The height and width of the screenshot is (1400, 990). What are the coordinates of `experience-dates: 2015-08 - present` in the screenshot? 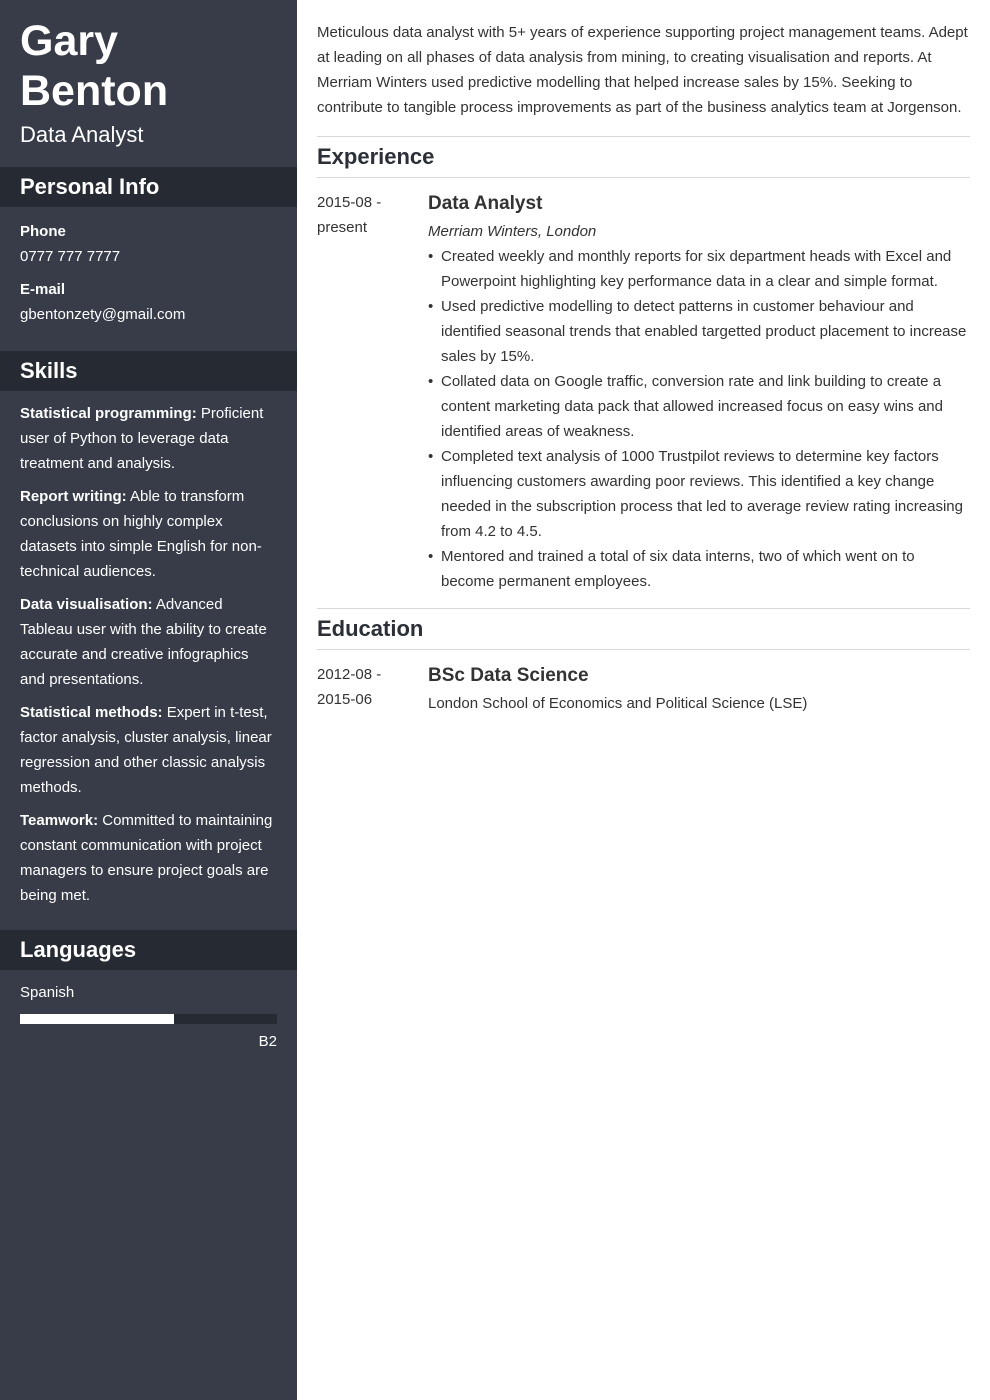 It's located at (372, 392).